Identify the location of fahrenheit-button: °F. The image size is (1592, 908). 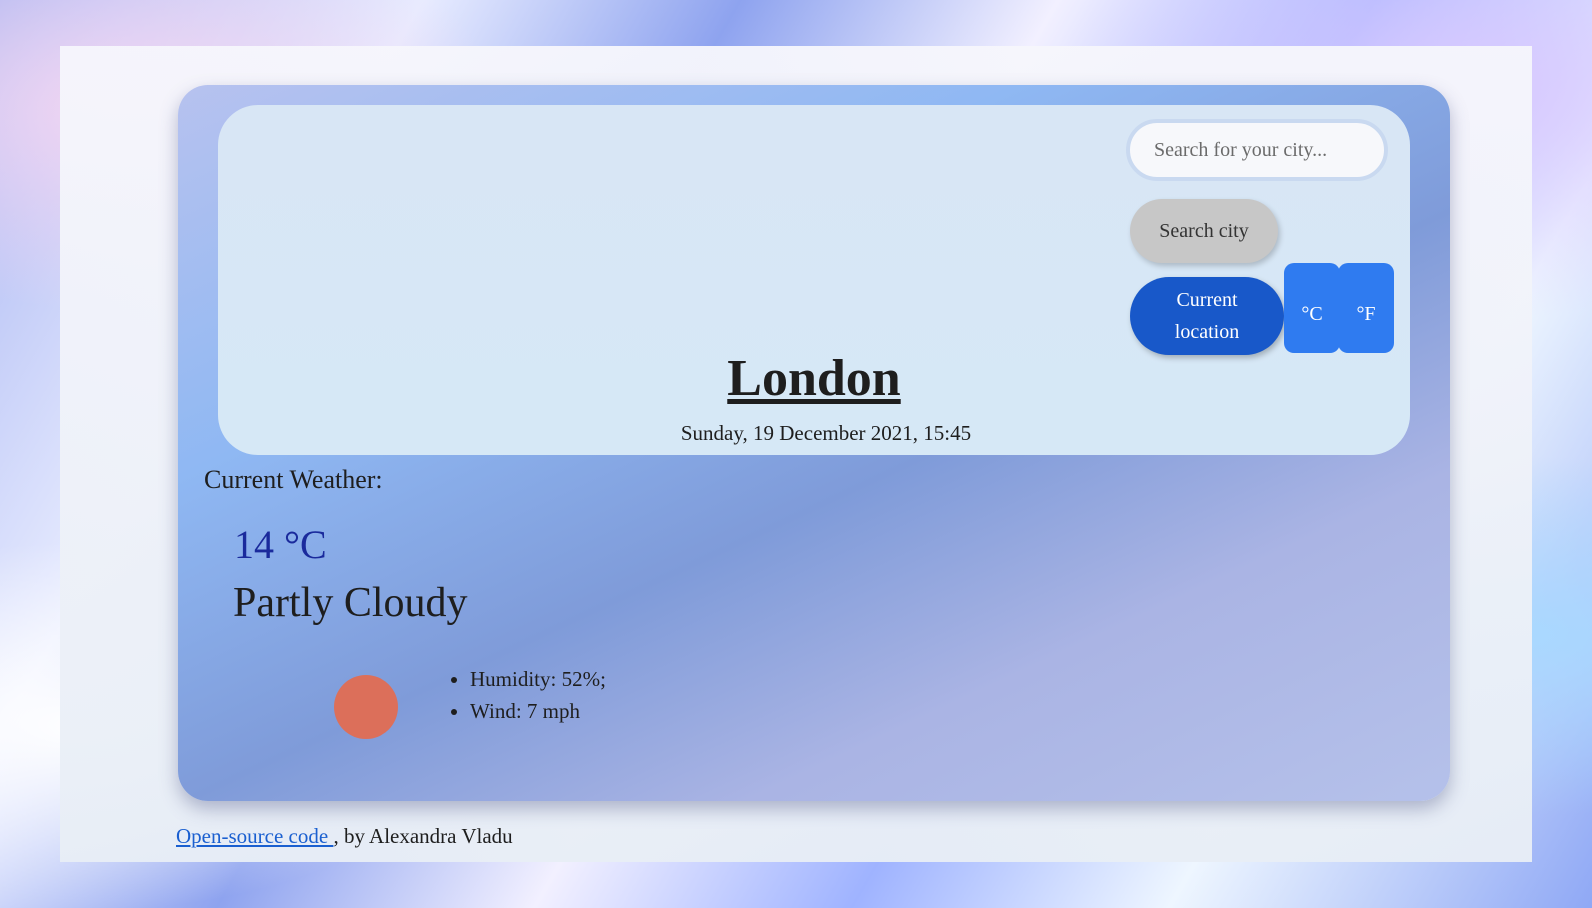
(1366, 308).